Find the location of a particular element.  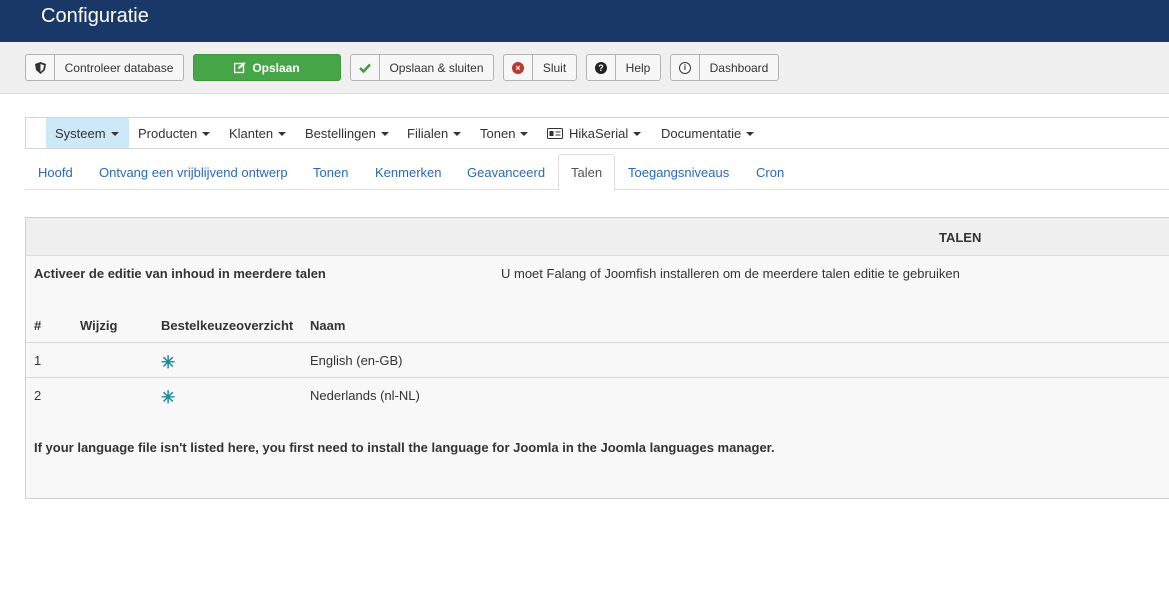

tab-kenmerken: Kenmerken is located at coordinates (408, 172).